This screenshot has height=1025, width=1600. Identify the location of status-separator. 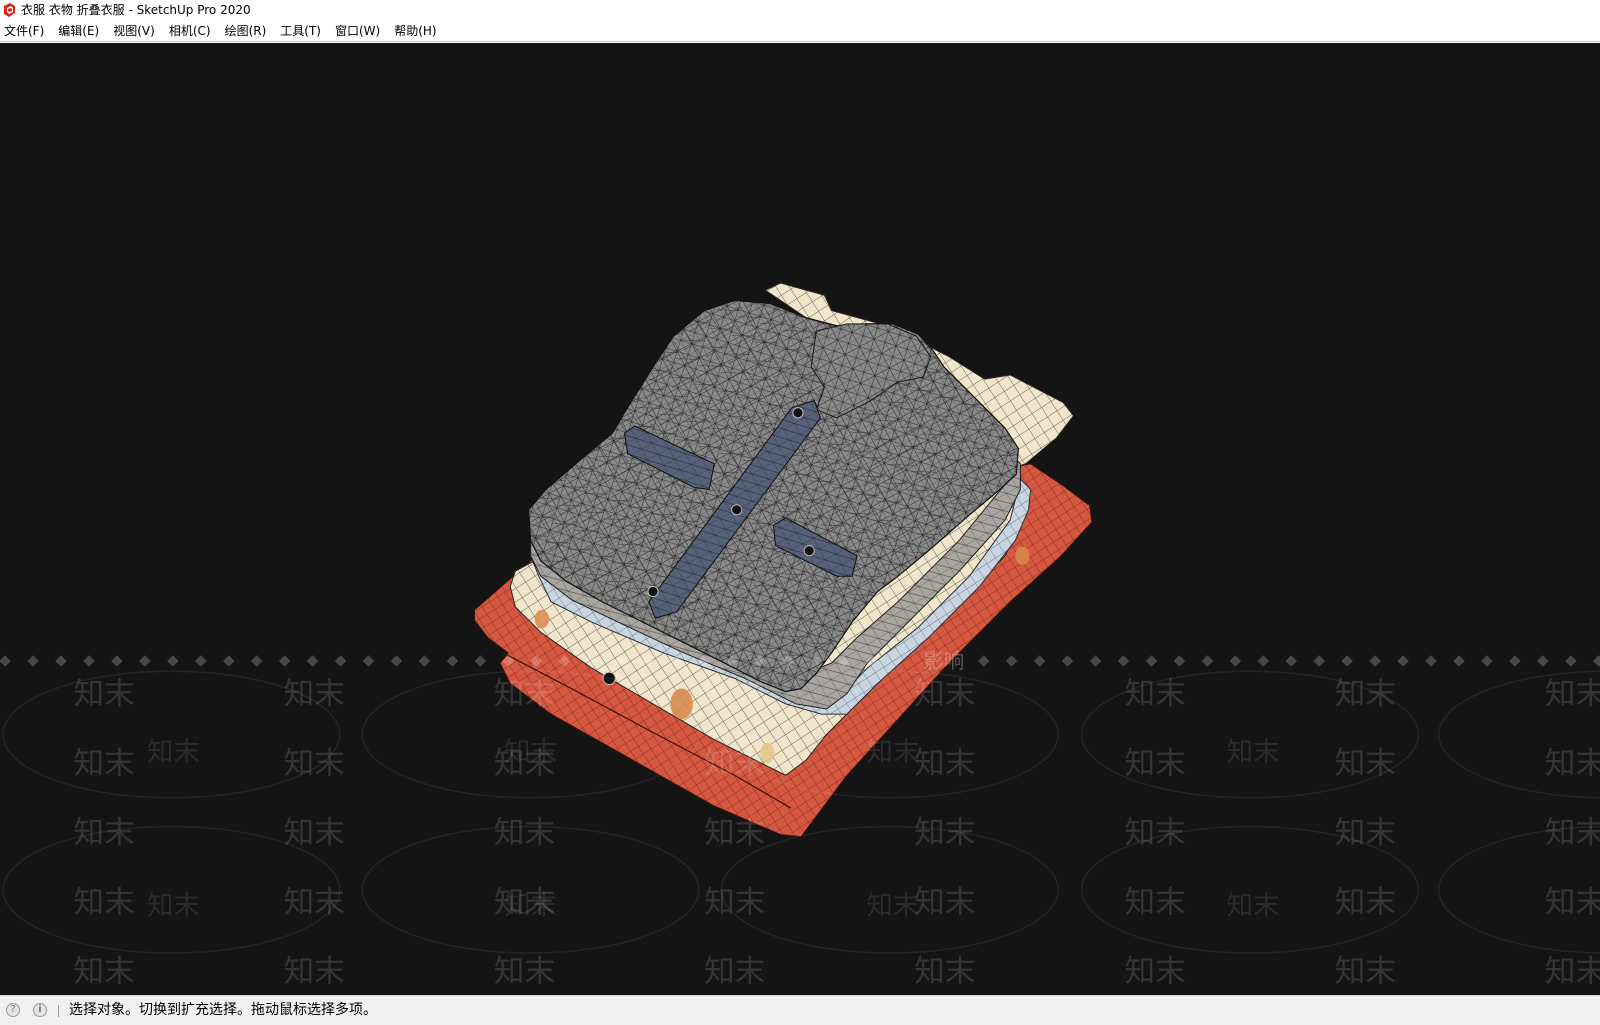
(58, 1011).